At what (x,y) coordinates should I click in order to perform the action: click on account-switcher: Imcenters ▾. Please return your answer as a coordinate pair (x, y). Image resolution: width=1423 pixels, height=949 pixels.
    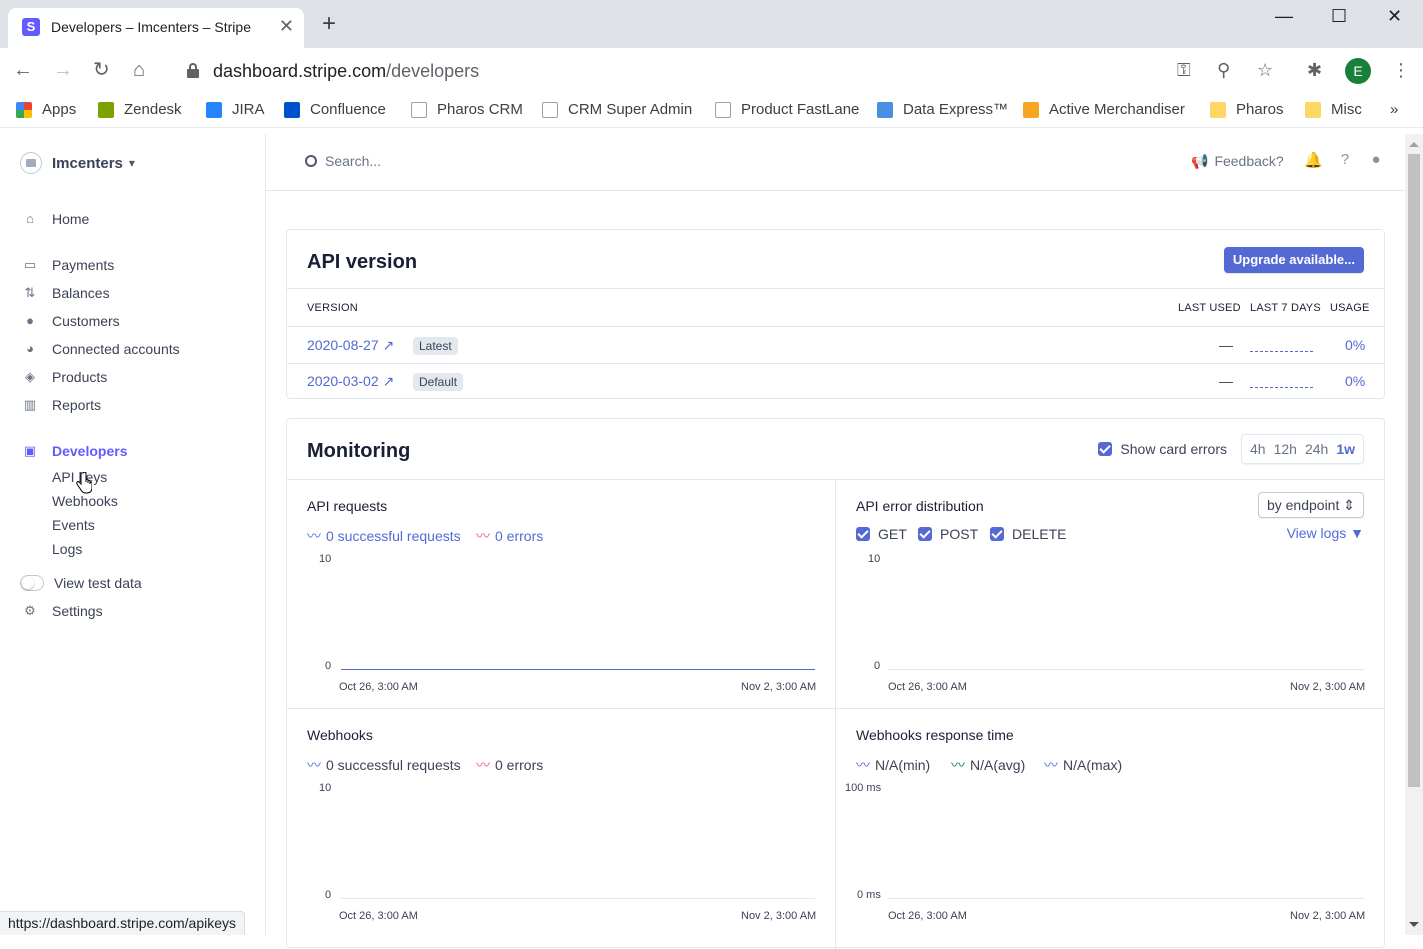
    Looking at the image, I should click on (77, 163).